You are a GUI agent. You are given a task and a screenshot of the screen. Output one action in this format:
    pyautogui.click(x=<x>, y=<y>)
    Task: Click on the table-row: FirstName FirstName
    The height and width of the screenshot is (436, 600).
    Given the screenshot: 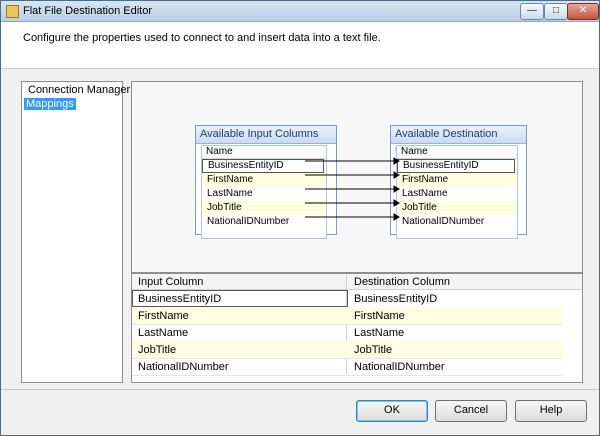 What is the action you would take?
    pyautogui.click(x=347, y=316)
    